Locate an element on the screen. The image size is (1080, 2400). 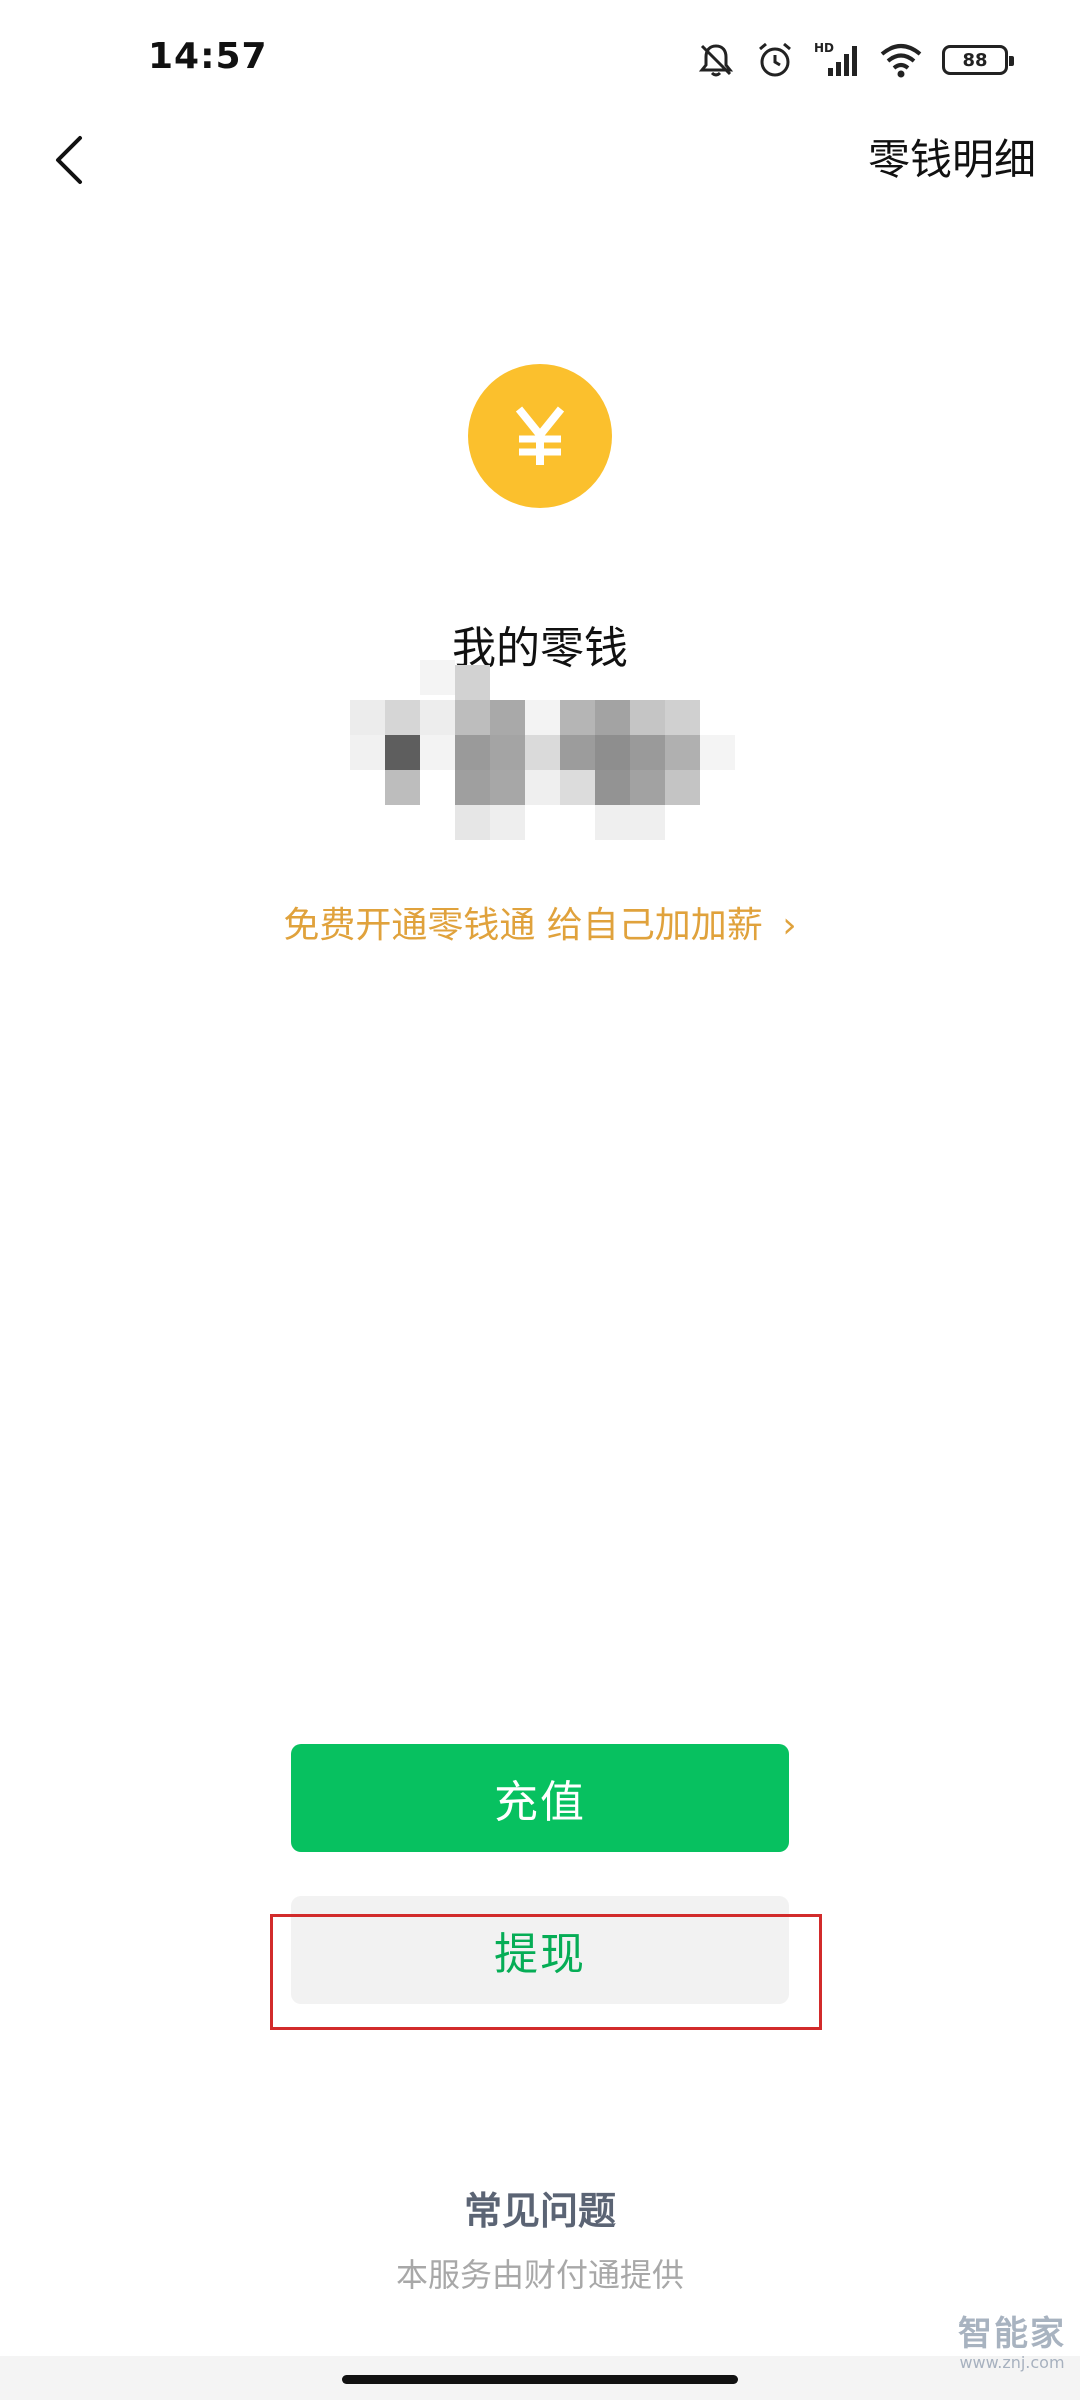
promo-link-lingqiantong: 免费开通零钱通 给自己加加薪 › is located at coordinates (540, 922).